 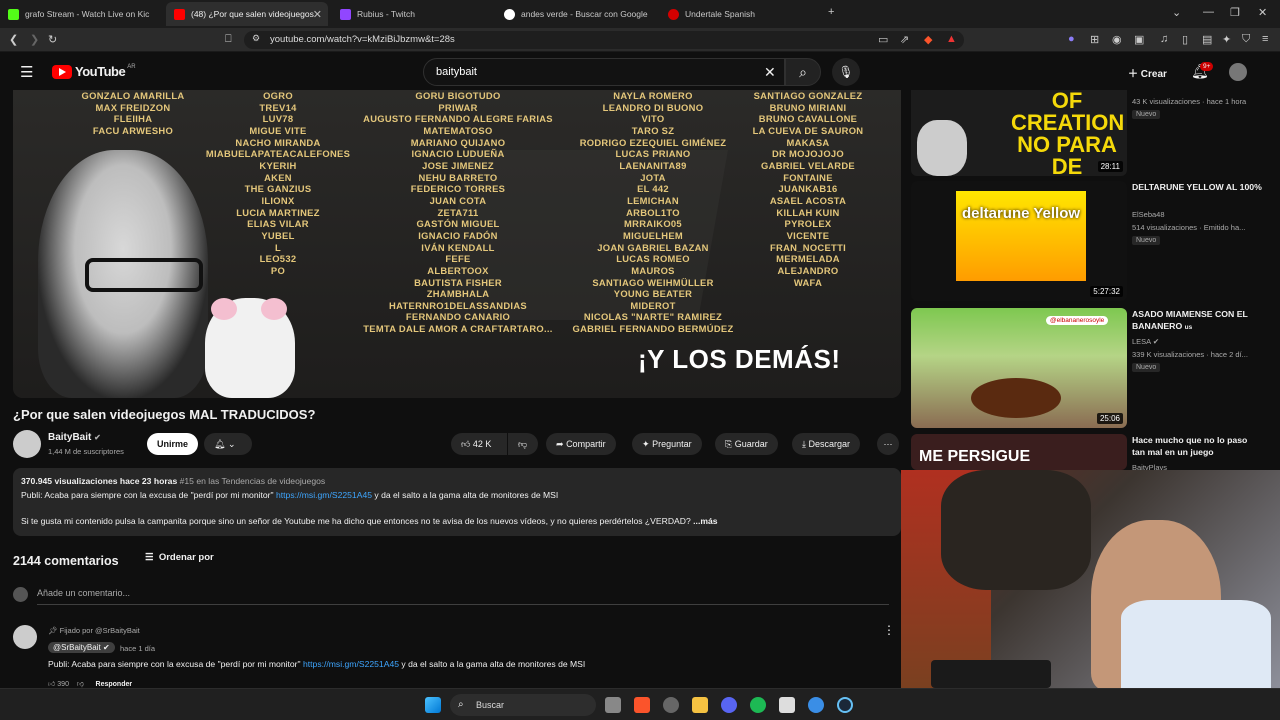 I want to click on video-duration: 25:06, so click(x=1109, y=418).